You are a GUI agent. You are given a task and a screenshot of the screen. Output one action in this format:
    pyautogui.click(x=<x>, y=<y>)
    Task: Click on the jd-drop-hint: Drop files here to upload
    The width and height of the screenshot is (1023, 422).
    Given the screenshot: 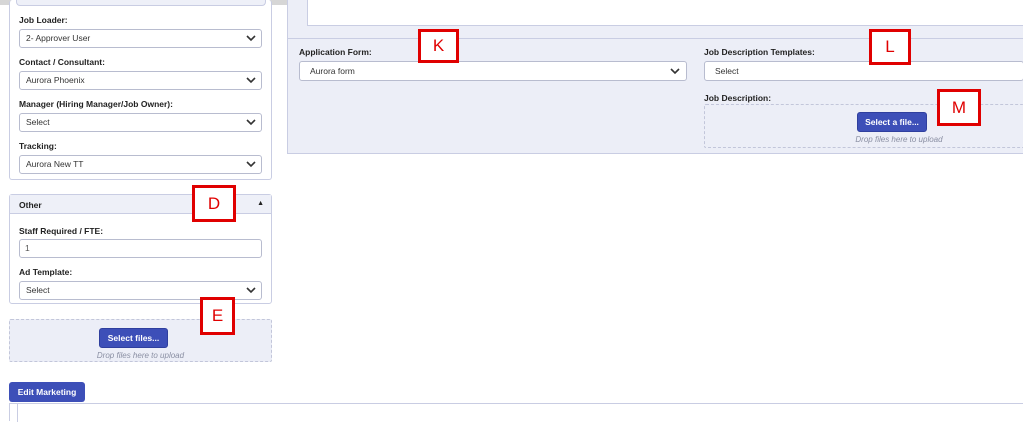 What is the action you would take?
    pyautogui.click(x=899, y=139)
    